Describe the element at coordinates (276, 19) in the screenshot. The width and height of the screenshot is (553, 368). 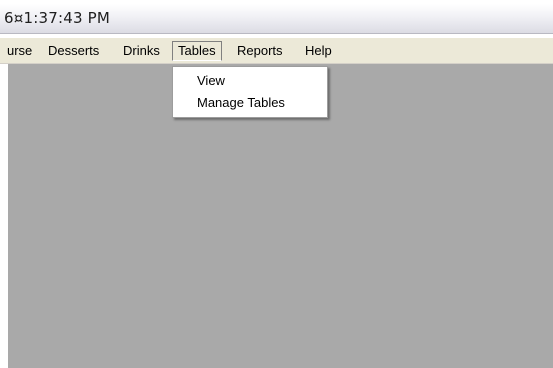
I see `title-bar: 6¤1:37:43 PM` at that location.